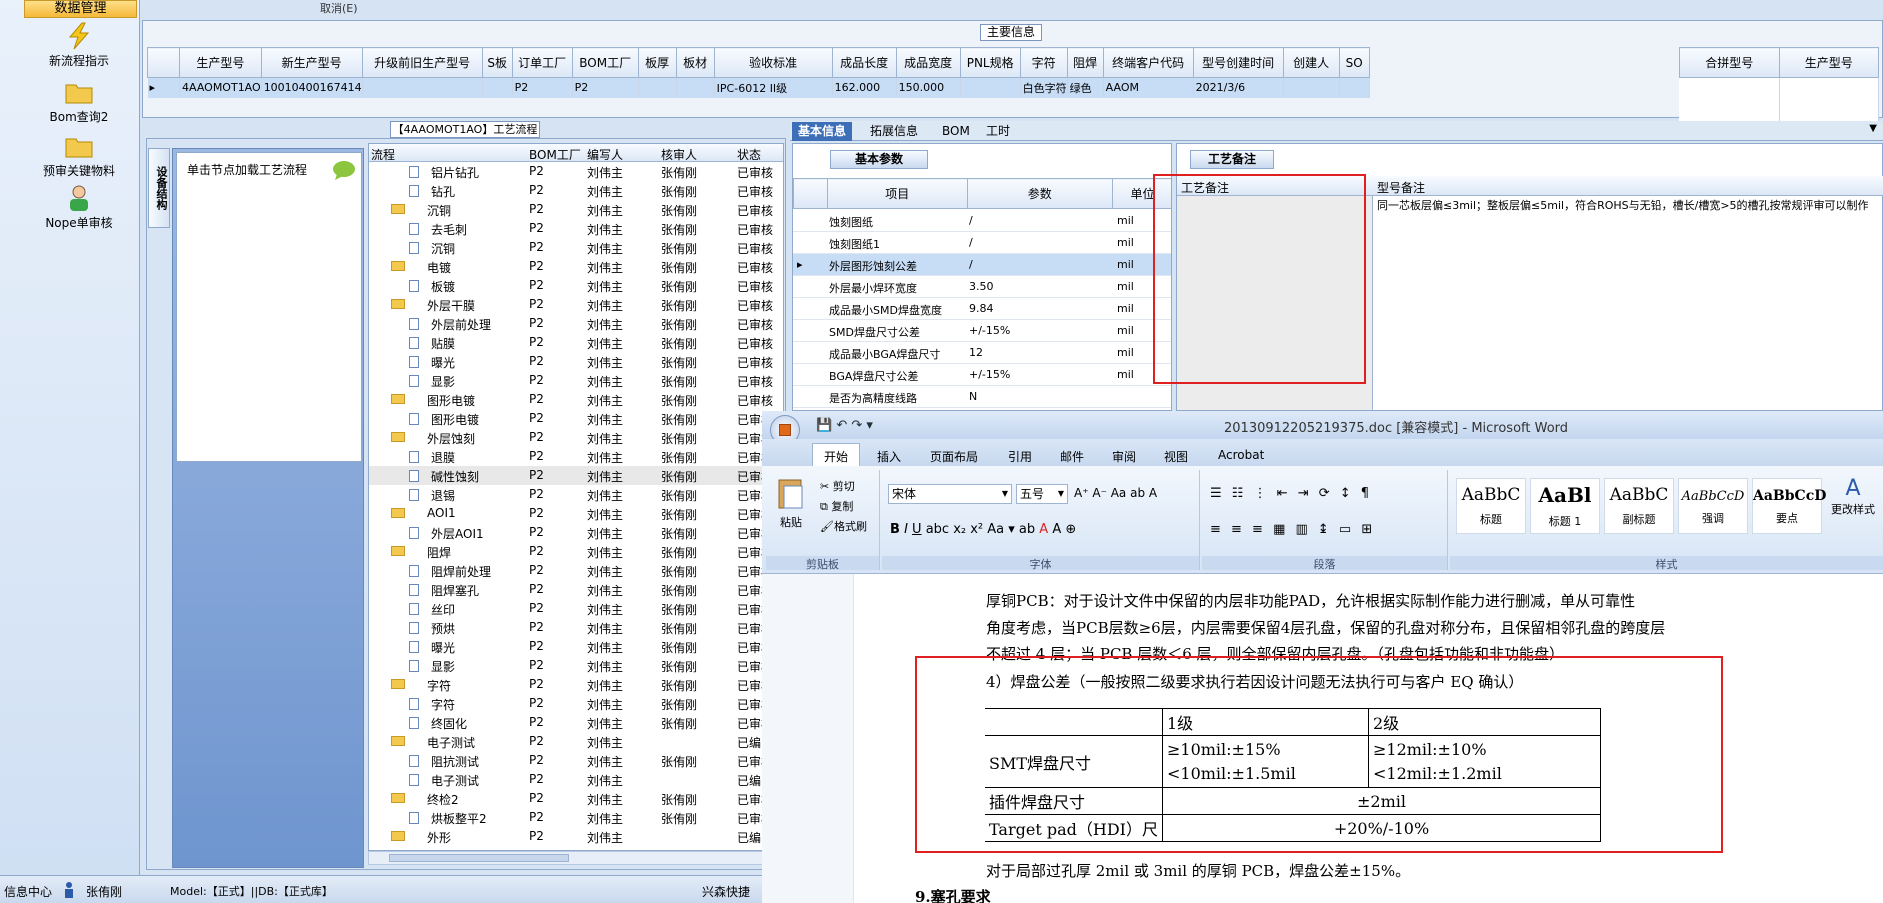  I want to click on quick-link: 兴森快捷, so click(726, 891).